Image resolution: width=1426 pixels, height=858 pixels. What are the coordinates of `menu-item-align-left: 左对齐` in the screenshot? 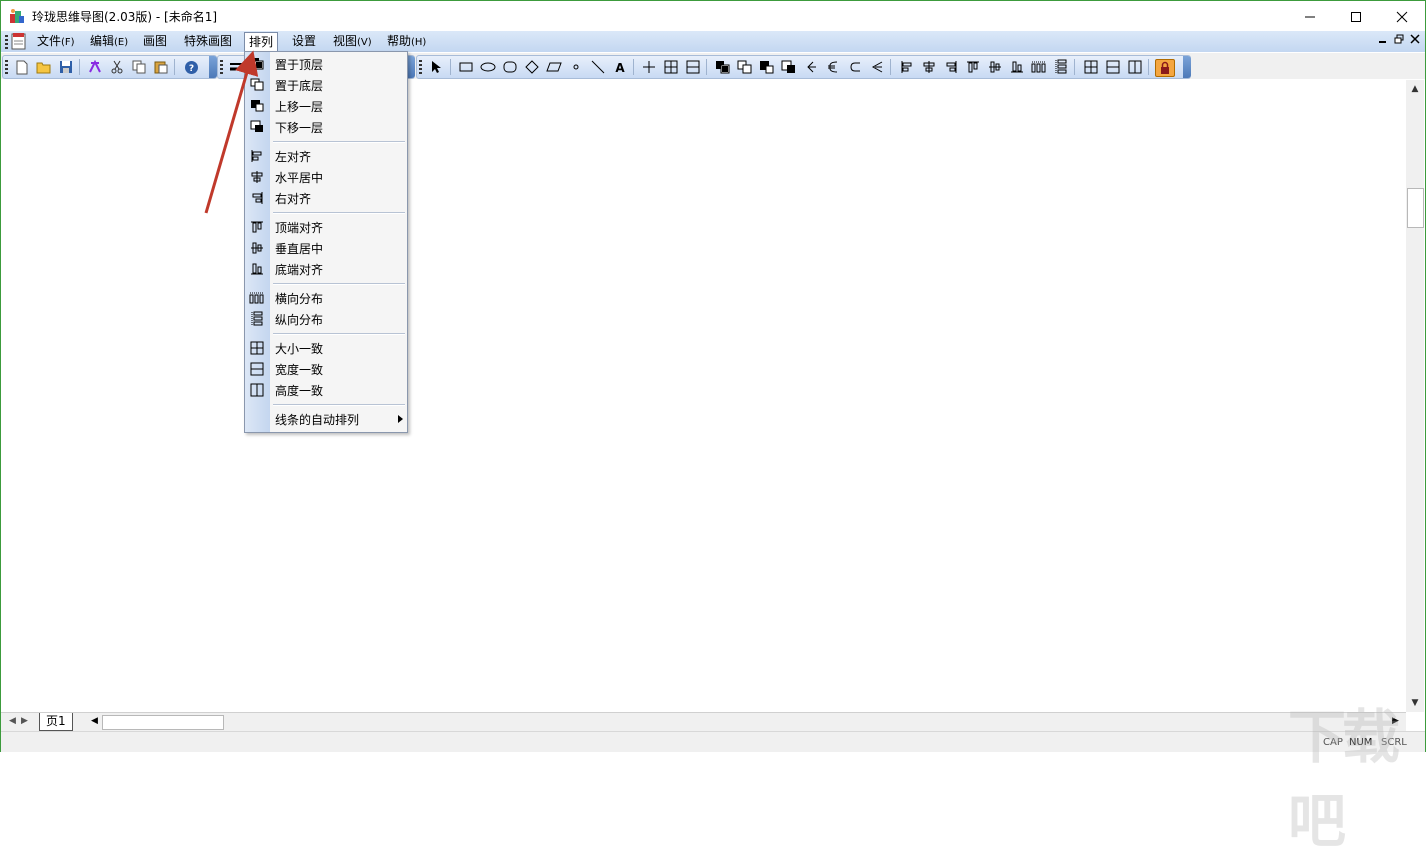 It's located at (326, 155).